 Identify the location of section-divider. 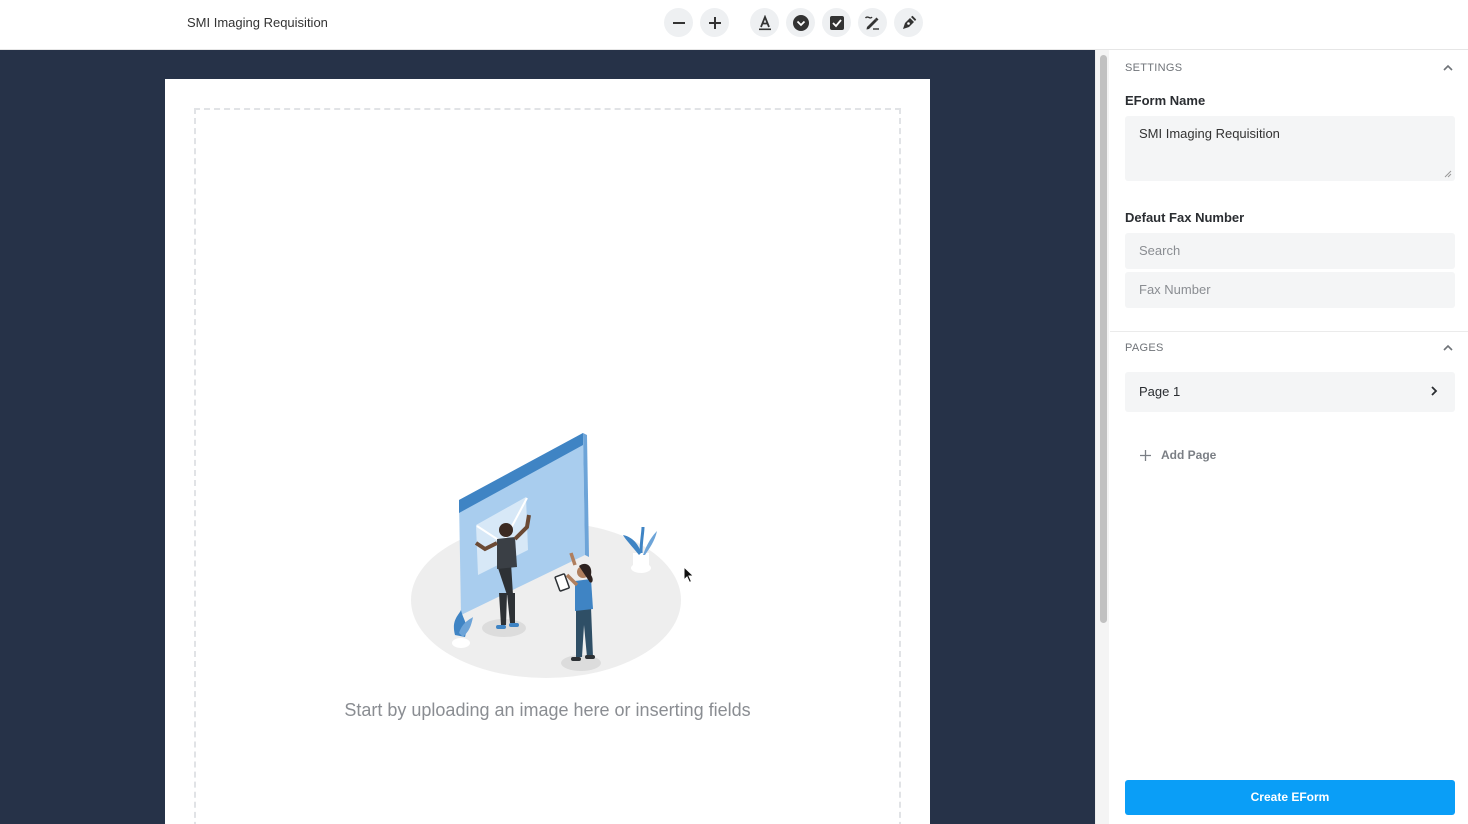
(1289, 331).